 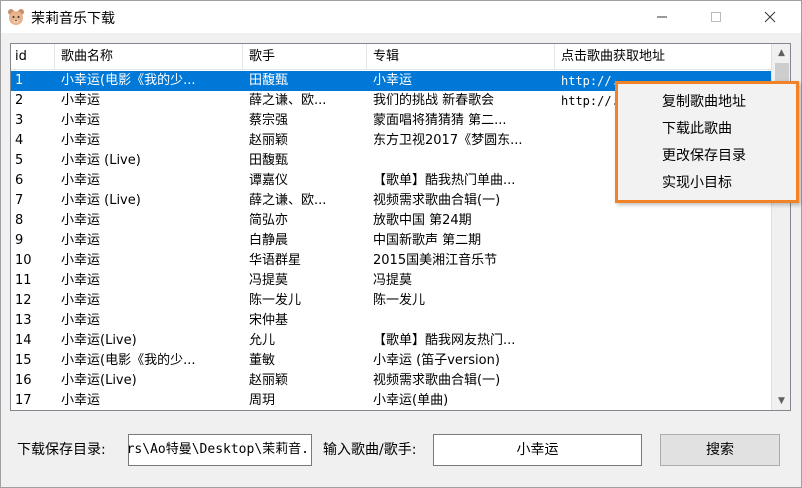 I want to click on maximize-icon, so click(x=716, y=17).